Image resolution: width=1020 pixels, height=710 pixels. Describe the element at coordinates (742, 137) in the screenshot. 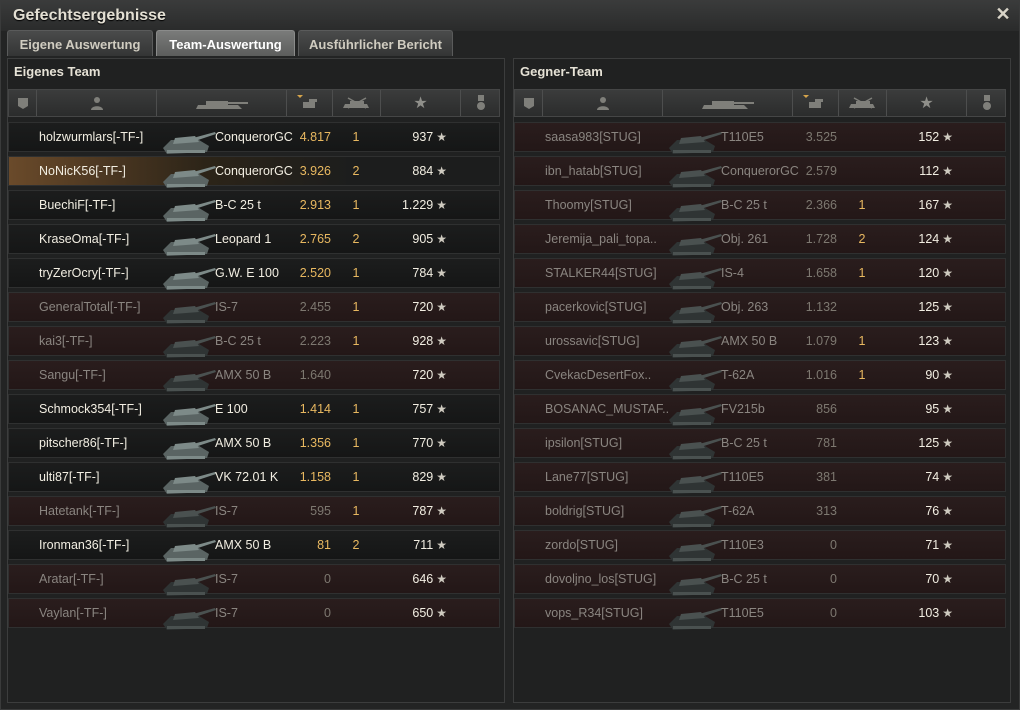

I see `tank-name: T110E5` at that location.